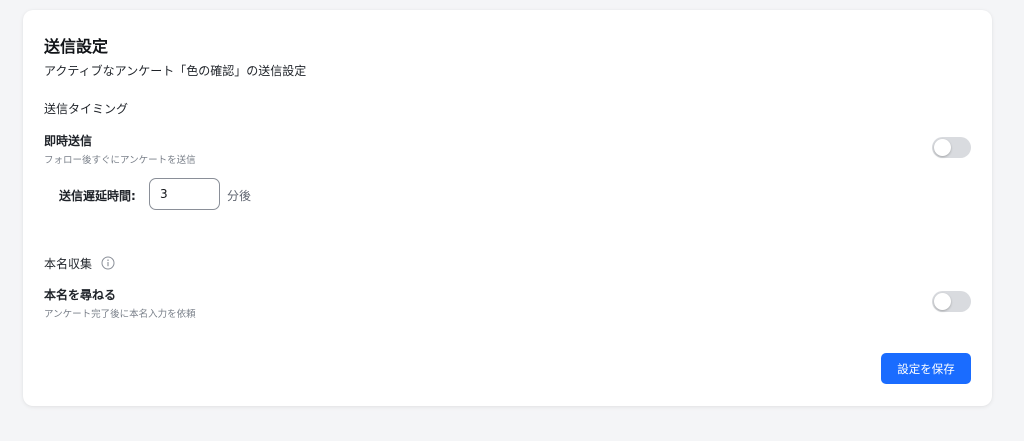  Describe the element at coordinates (951, 147) in the screenshot. I see `immediate-send-toggle` at that location.